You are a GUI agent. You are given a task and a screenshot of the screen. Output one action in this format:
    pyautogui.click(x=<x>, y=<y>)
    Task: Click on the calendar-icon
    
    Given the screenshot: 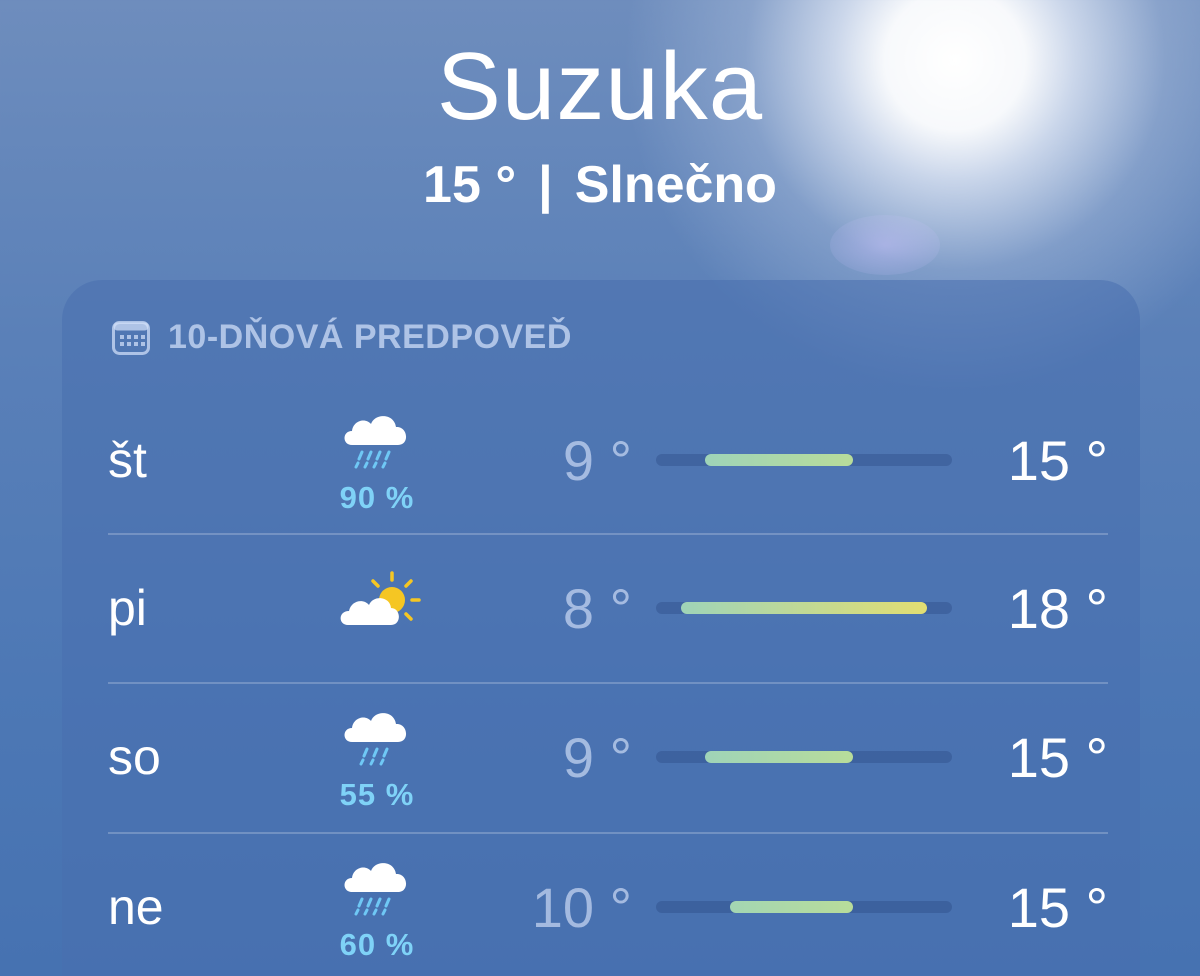 What is the action you would take?
    pyautogui.click(x=131, y=337)
    